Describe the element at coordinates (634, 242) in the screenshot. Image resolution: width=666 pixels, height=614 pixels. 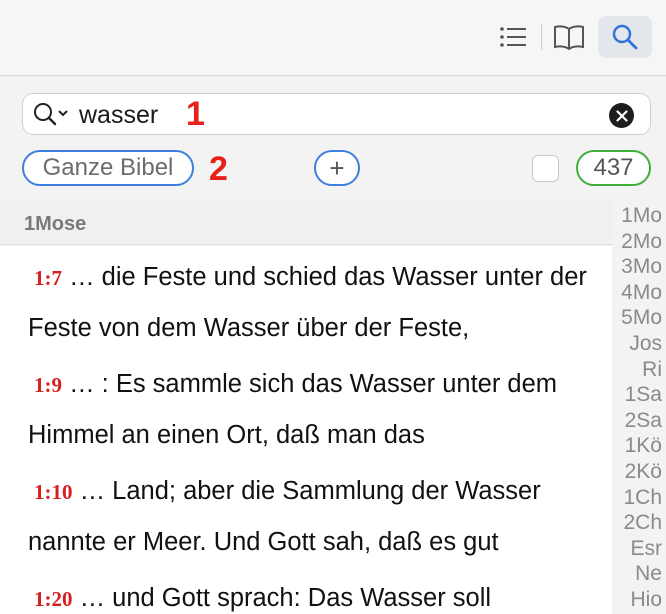
I see `book-index-item: 2Mo` at that location.